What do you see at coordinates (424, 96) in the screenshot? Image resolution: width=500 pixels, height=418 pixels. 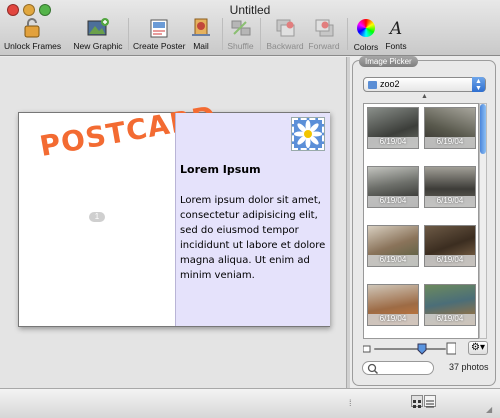 I see `scroll-up-arrow-icon: ▲` at bounding box center [424, 96].